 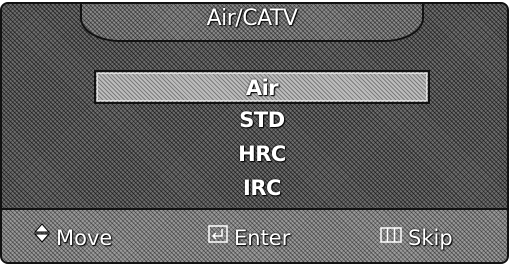 What do you see at coordinates (262, 121) in the screenshot?
I see `menu-option-std: STD` at bounding box center [262, 121].